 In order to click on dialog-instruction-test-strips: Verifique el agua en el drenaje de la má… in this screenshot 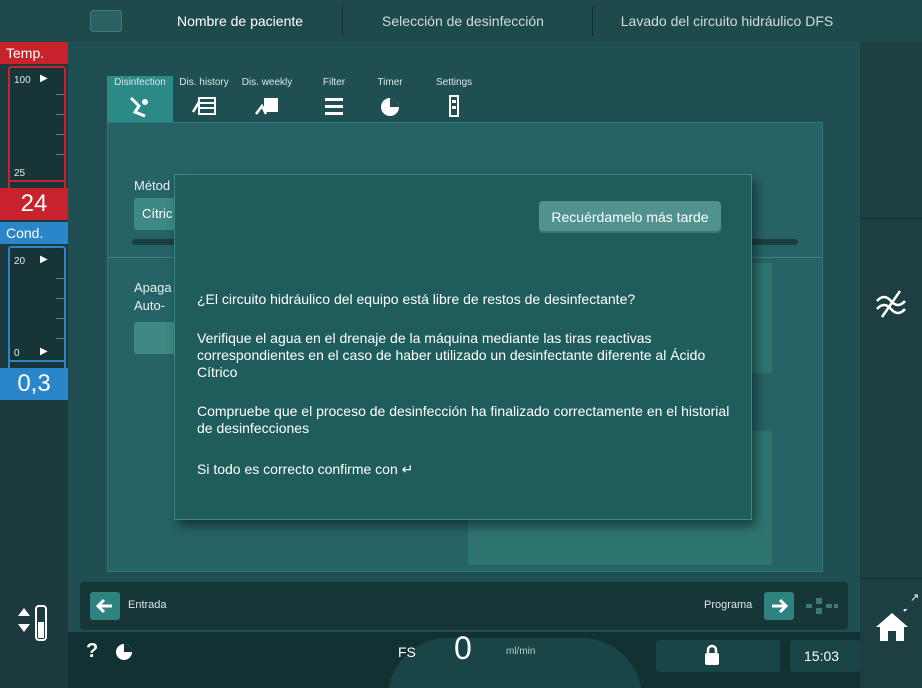, I will do `click(451, 355)`.